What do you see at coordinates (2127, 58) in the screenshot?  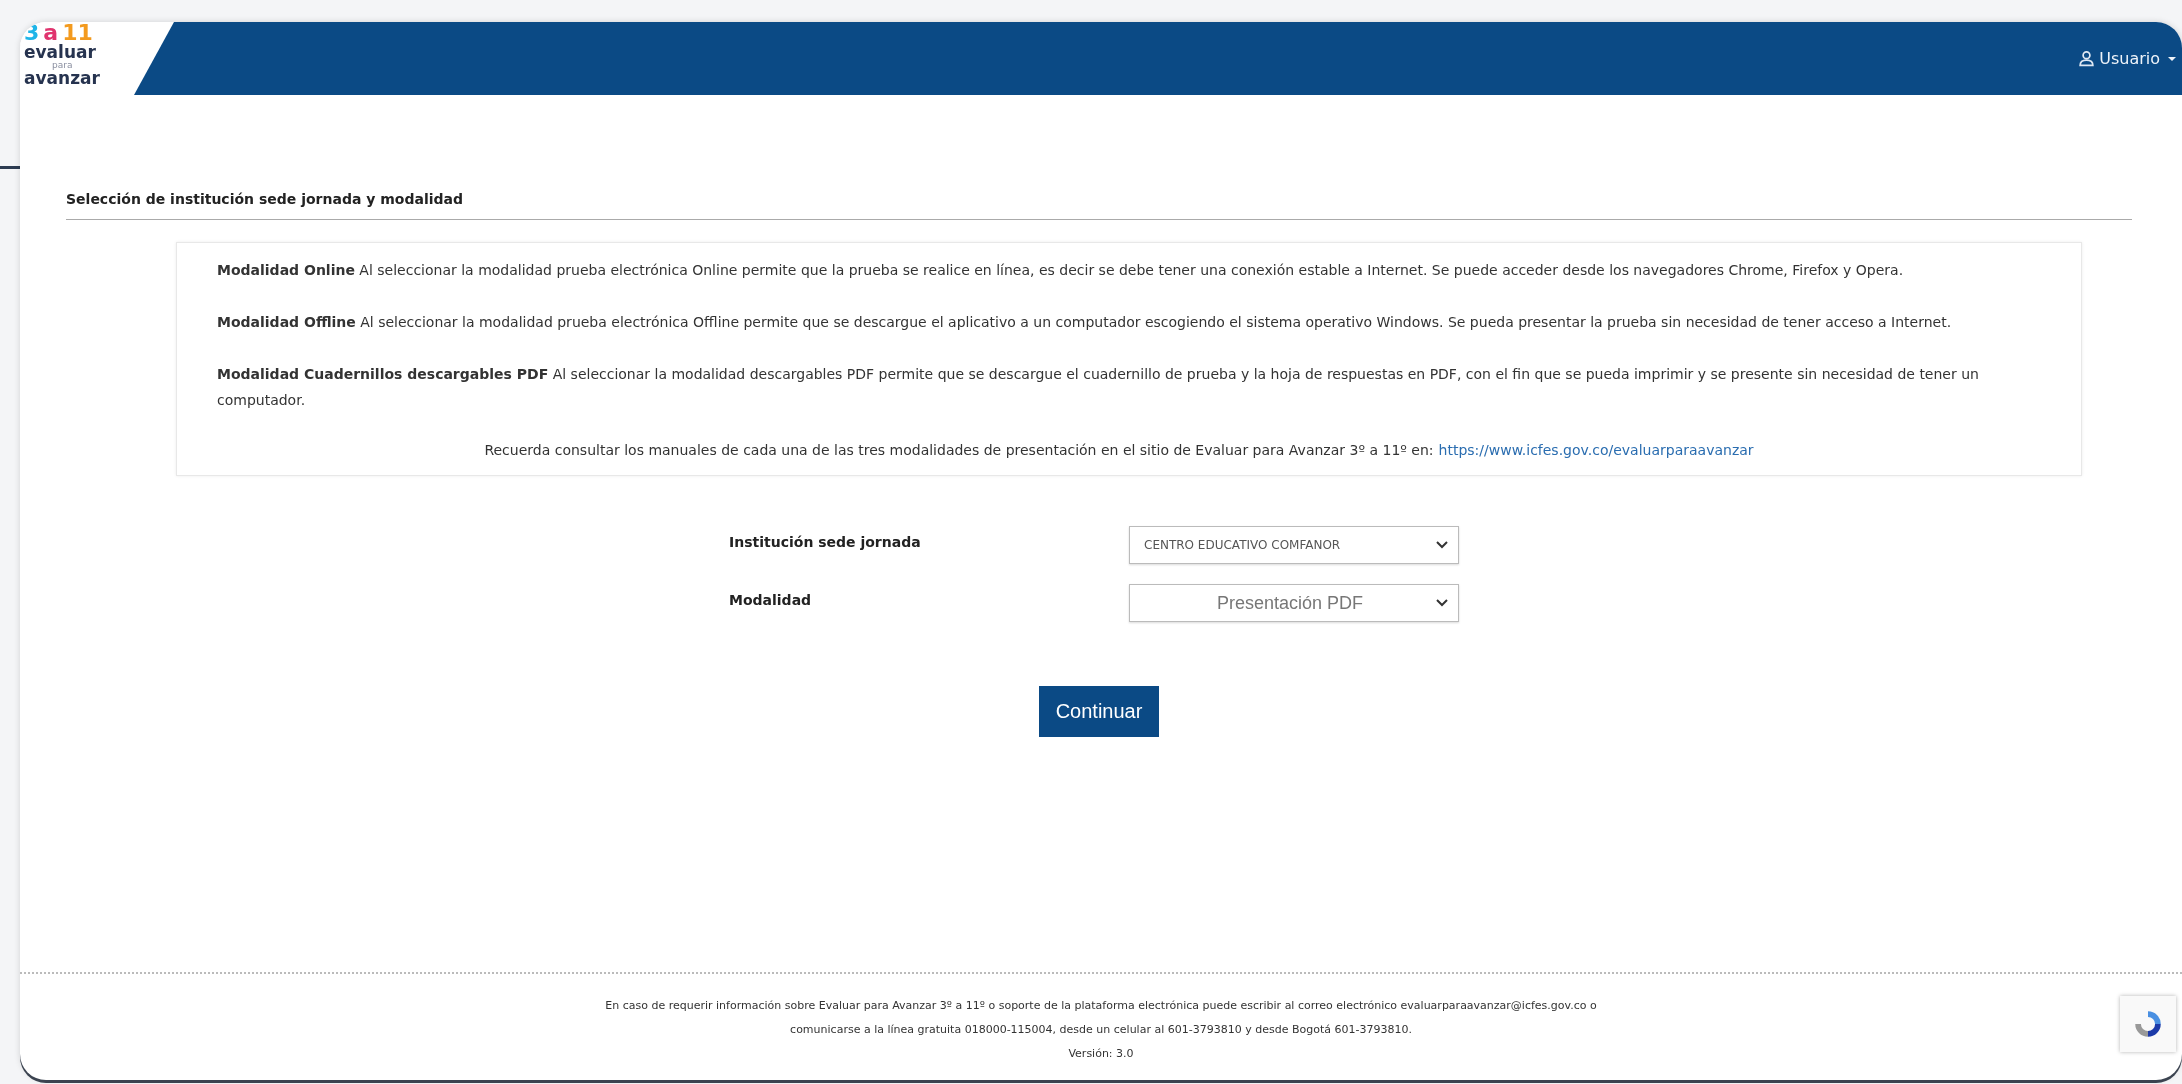 I see `user-menu: Usuario` at bounding box center [2127, 58].